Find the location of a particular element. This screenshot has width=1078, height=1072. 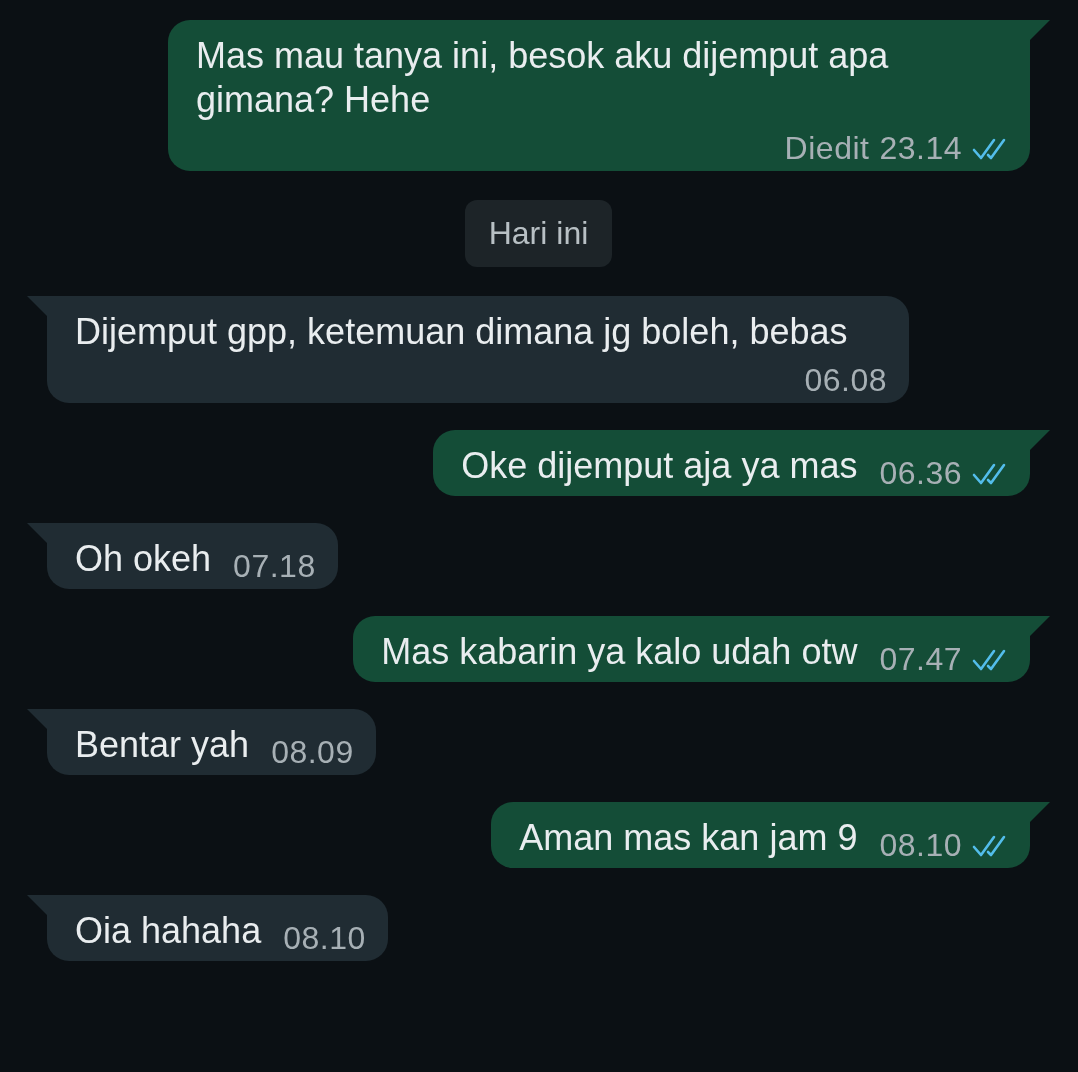

message-time: 07.18 is located at coordinates (274, 566).